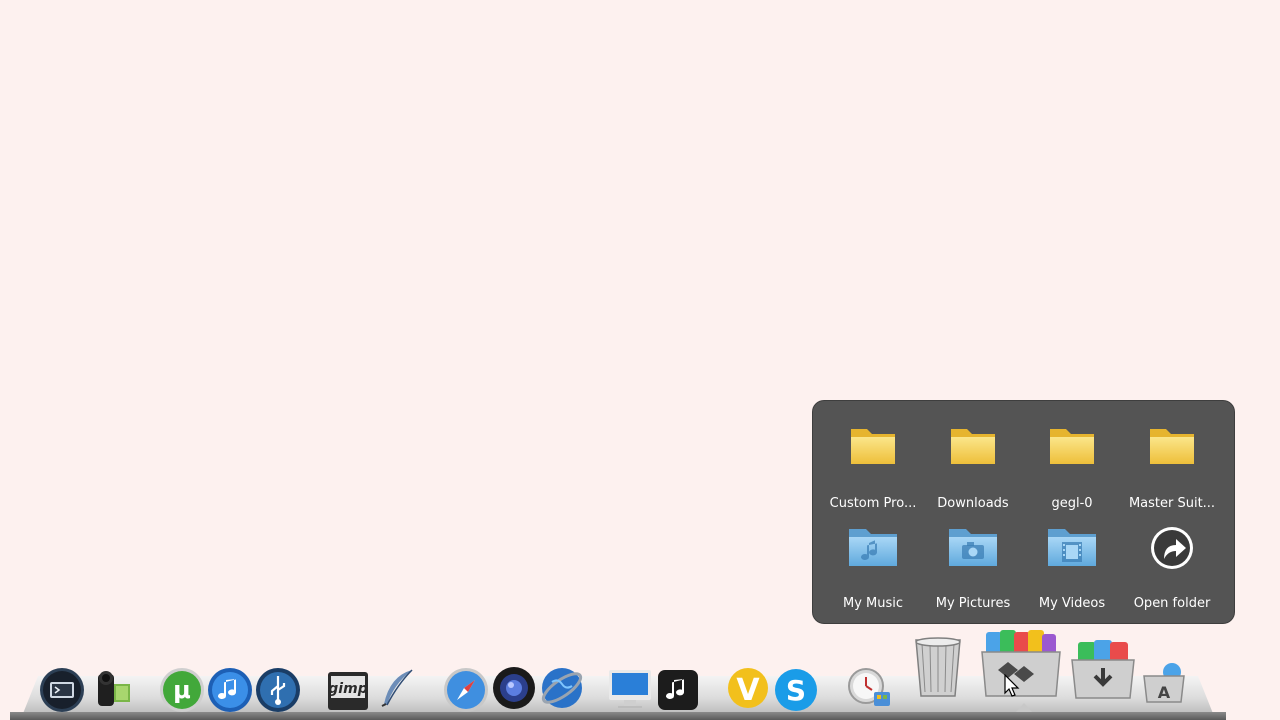 The image size is (1280, 720). I want to click on mouse-cursor-icon, so click(1012, 685).